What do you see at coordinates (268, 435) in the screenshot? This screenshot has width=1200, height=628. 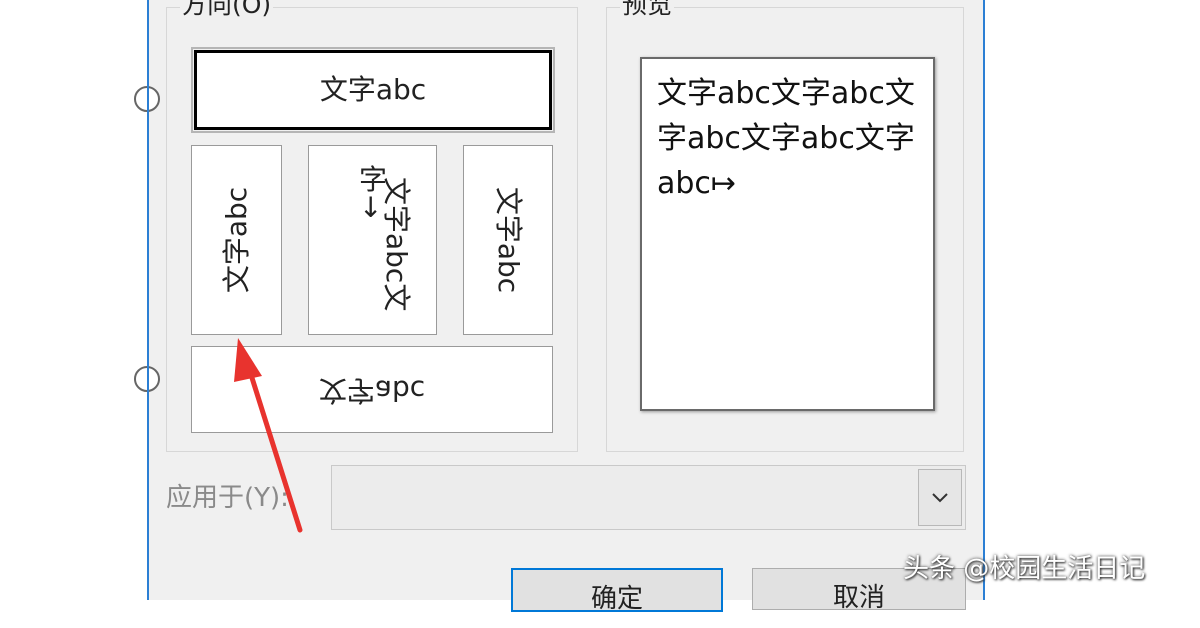 I see `annotation-arrow` at bounding box center [268, 435].